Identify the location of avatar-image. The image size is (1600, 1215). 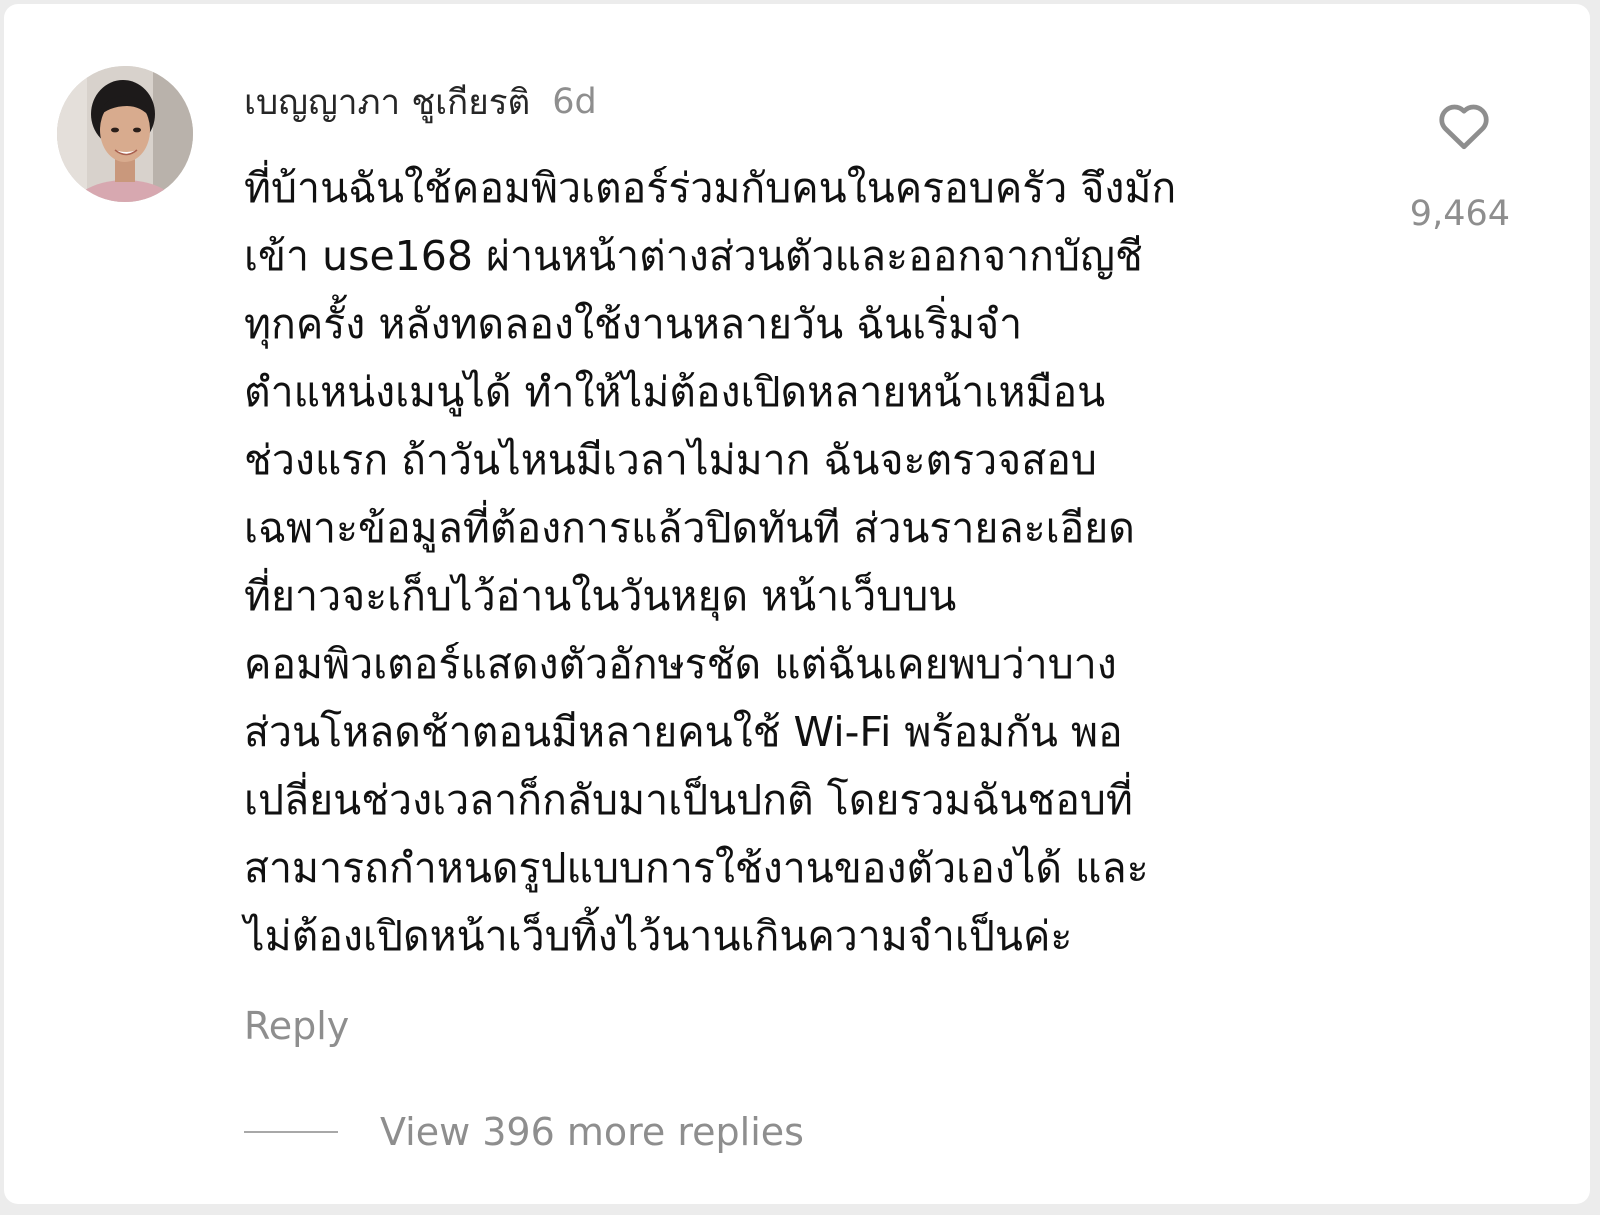
(125, 134).